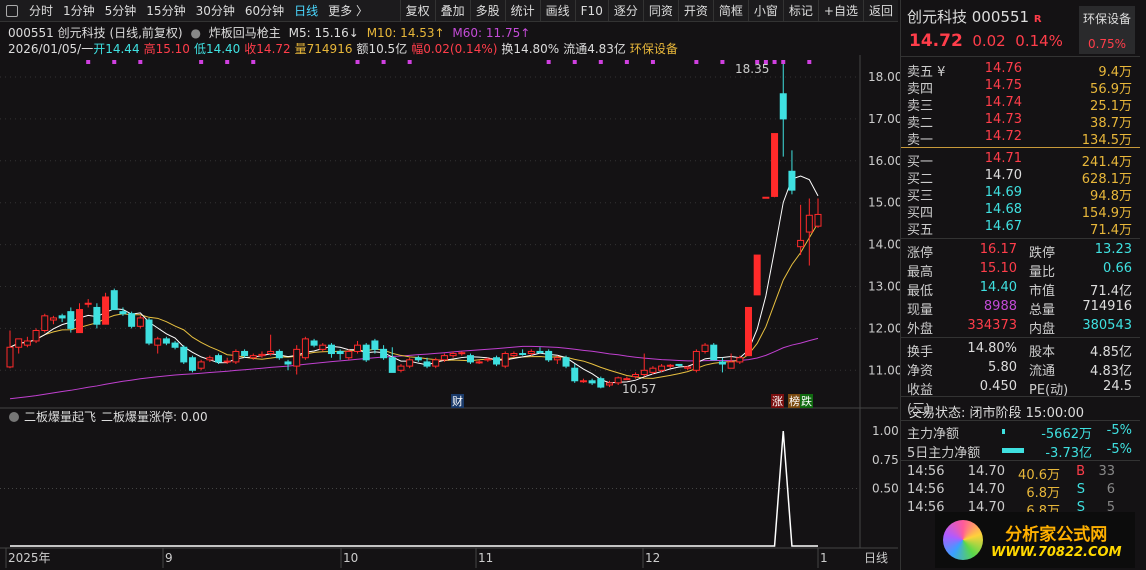 Image resolution: width=1146 pixels, height=570 pixels. Describe the element at coordinates (806, 401) in the screenshot. I see `event-badge-die: 跌` at that location.